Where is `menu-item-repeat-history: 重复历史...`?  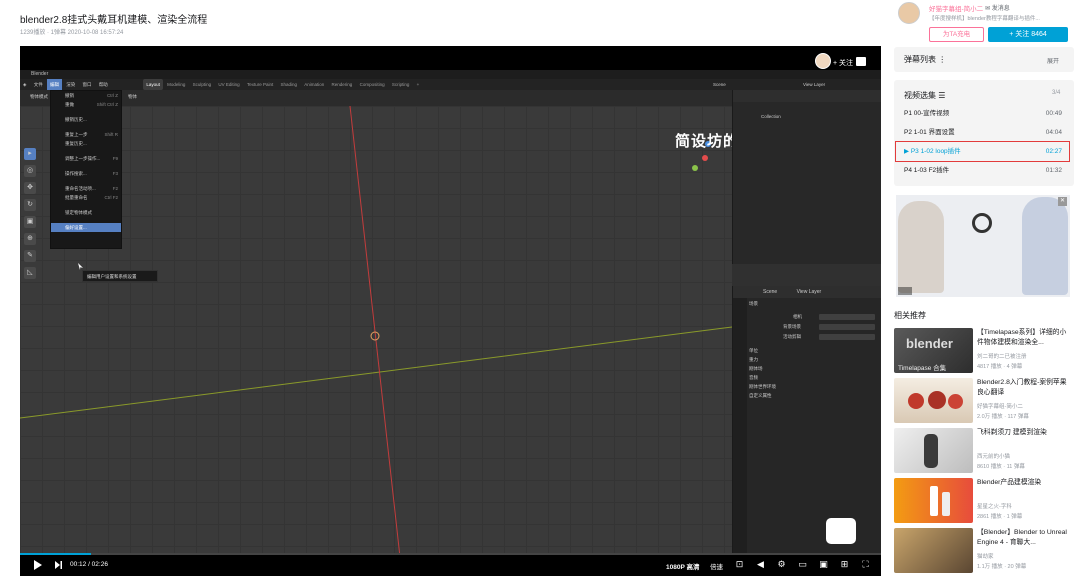 menu-item-repeat-history: 重复历史... is located at coordinates (86, 143).